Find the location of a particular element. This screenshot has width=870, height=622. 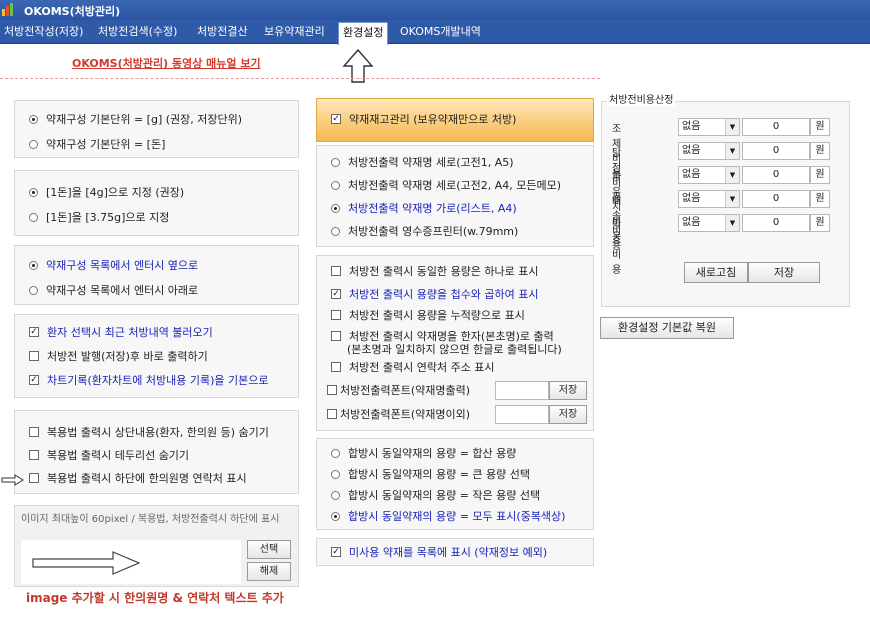

restore-defaults-button: 환경설정 기본값 복원 is located at coordinates (667, 328).